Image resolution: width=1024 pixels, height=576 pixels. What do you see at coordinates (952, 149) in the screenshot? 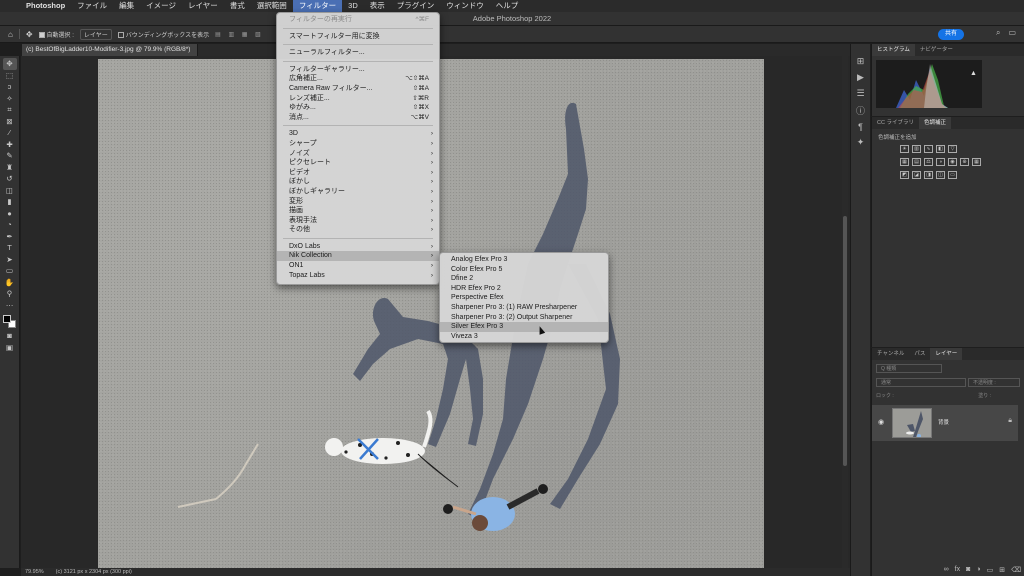
I see `gradient-map-icon: ▽` at bounding box center [952, 149].